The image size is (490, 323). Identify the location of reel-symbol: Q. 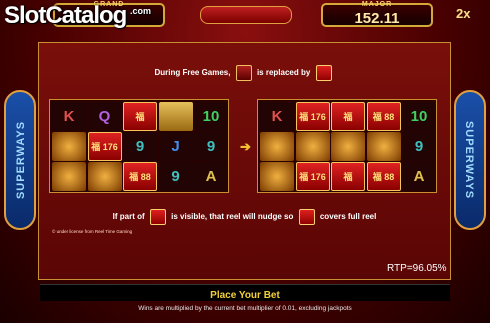
(104, 116).